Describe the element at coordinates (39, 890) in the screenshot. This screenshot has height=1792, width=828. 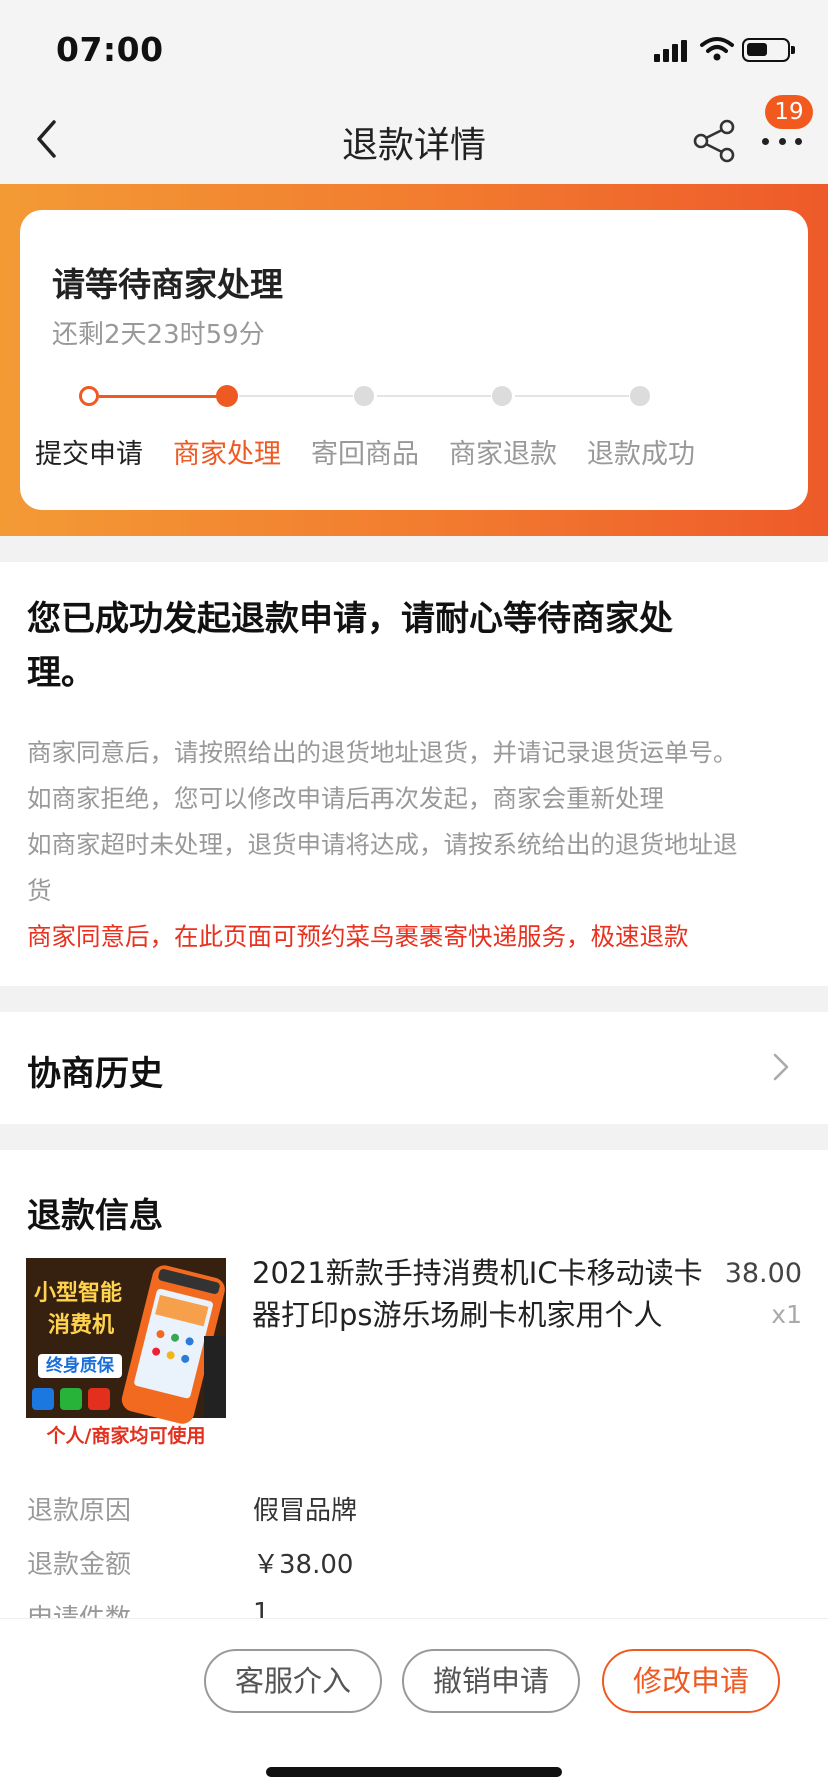
I see `message-line: 货` at that location.